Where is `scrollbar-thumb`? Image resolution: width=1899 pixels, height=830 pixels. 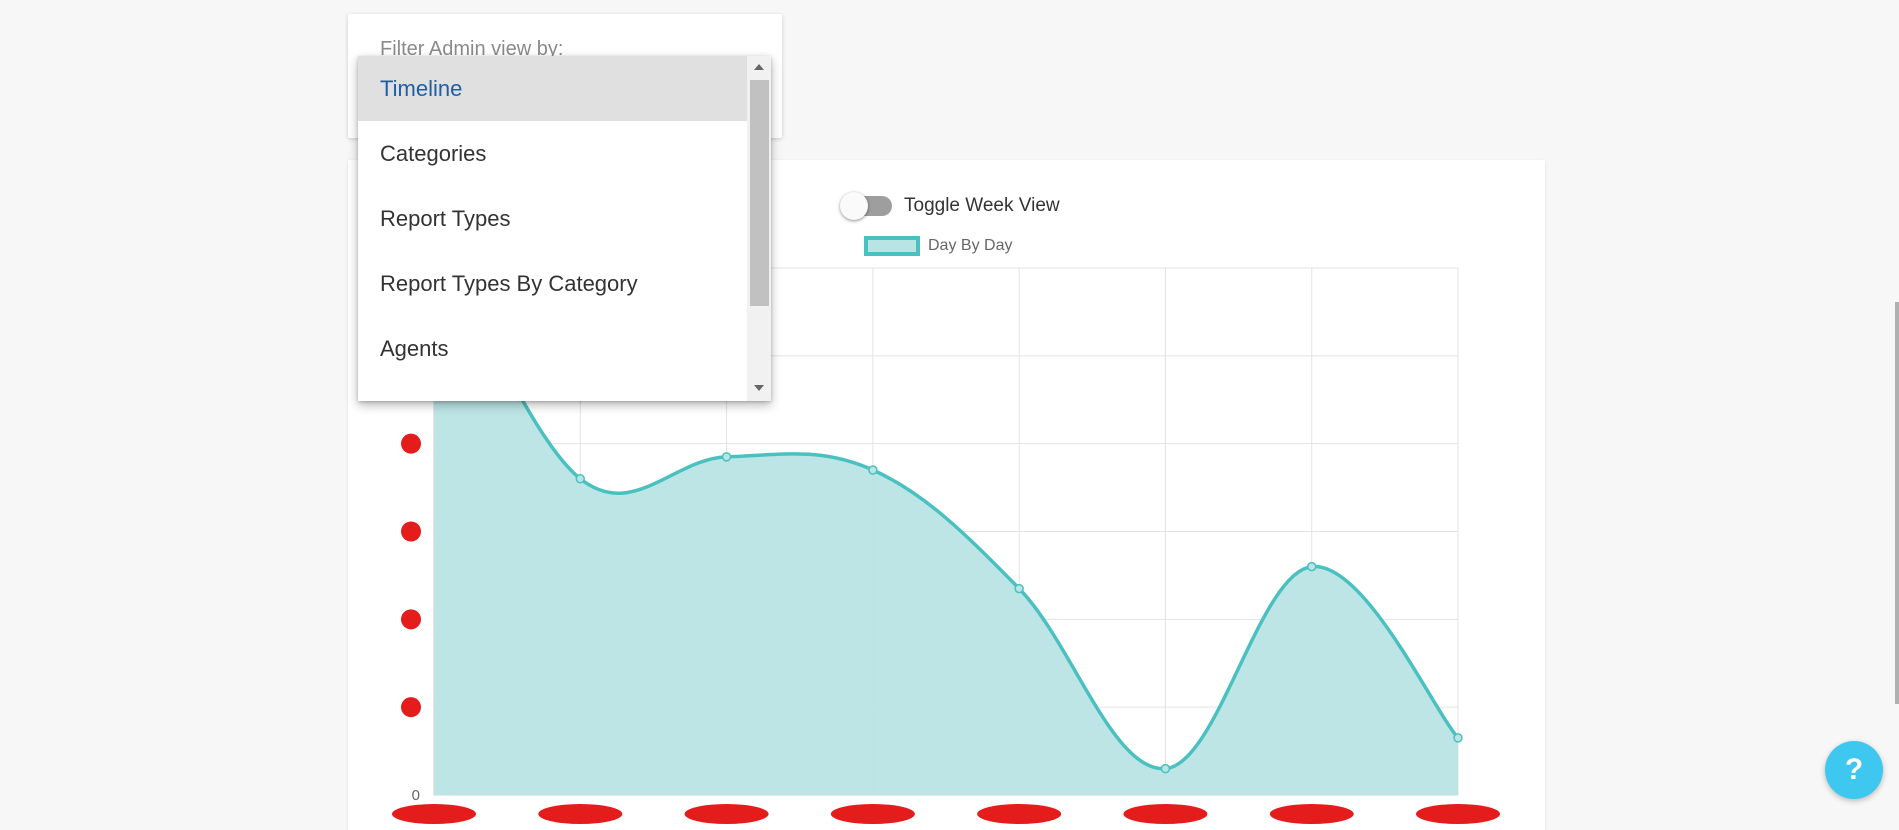
scrollbar-thumb is located at coordinates (759, 193).